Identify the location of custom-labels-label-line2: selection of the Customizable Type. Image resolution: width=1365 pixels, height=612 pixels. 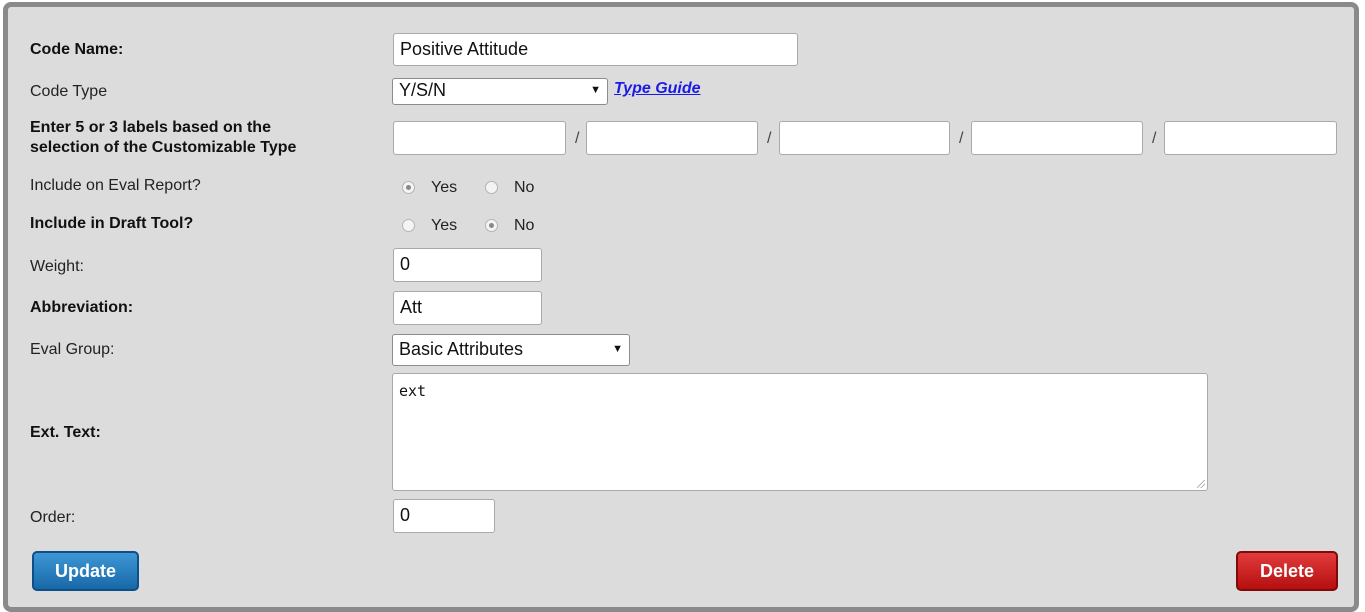
(163, 147).